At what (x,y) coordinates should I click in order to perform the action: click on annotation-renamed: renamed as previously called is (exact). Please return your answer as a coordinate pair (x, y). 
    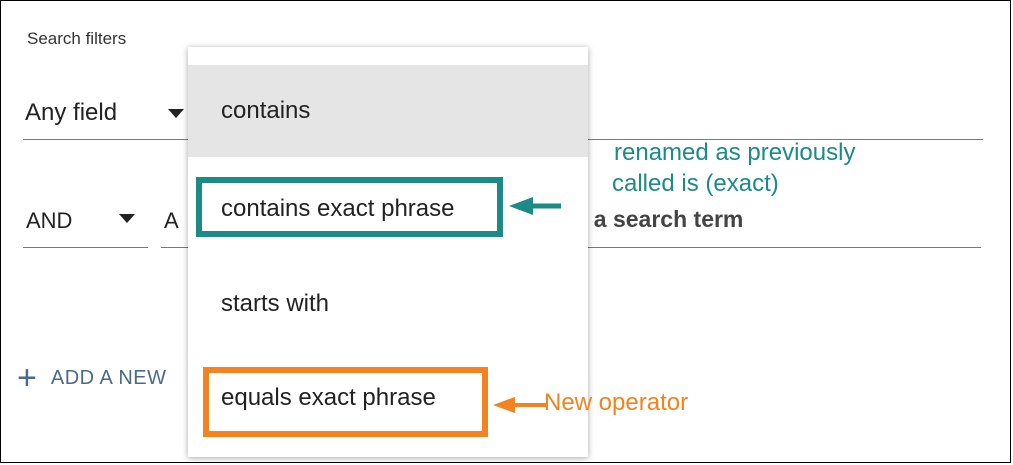
    Looking at the image, I should click on (734, 168).